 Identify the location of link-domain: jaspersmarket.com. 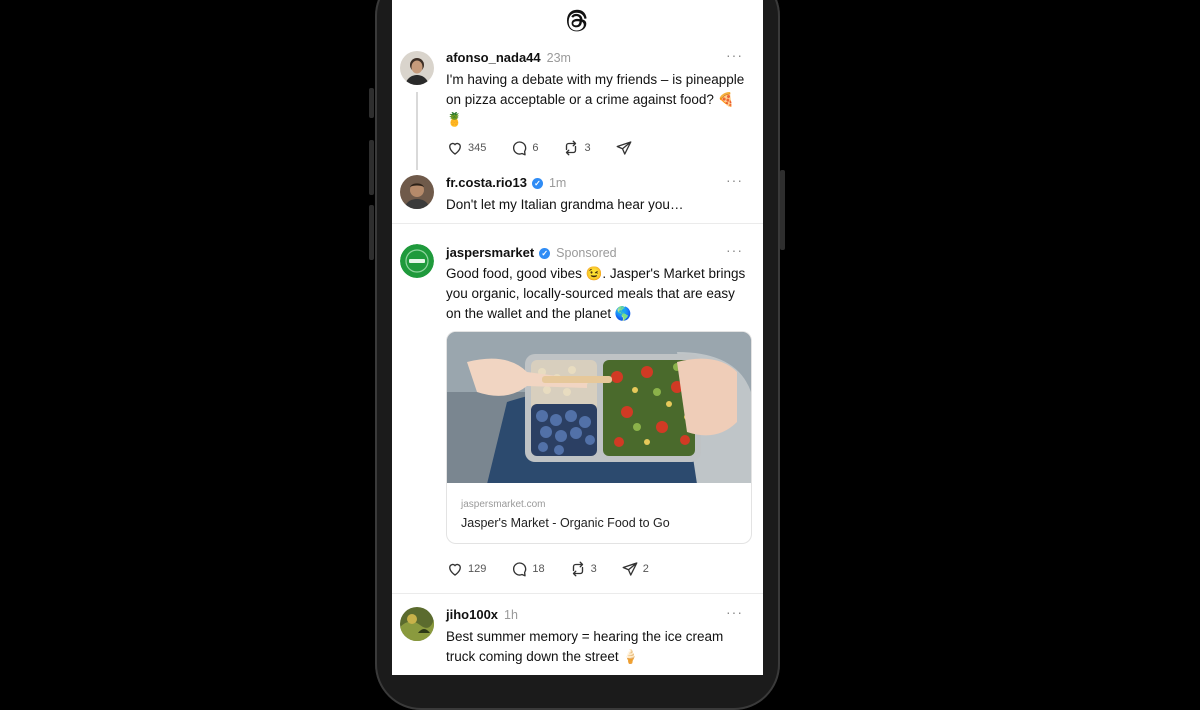
(503, 504).